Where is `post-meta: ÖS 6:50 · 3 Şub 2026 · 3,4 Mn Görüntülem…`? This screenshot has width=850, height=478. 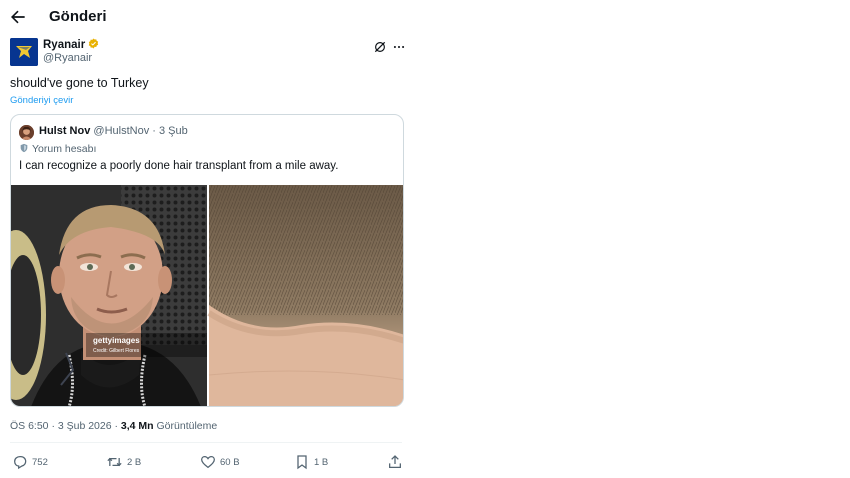 post-meta: ÖS 6:50 · 3 Şub 2026 · 3,4 Mn Görüntülem… is located at coordinates (113, 426).